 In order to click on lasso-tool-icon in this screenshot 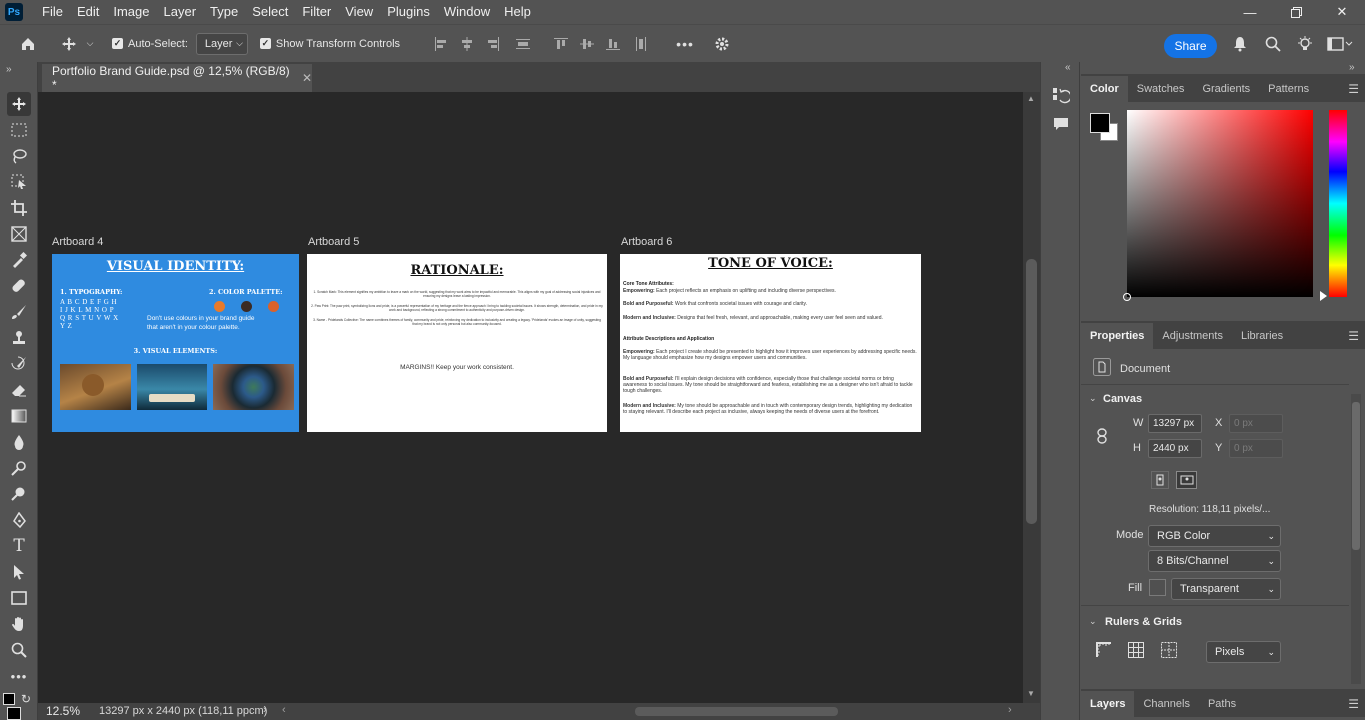, I will do `click(19, 156)`.